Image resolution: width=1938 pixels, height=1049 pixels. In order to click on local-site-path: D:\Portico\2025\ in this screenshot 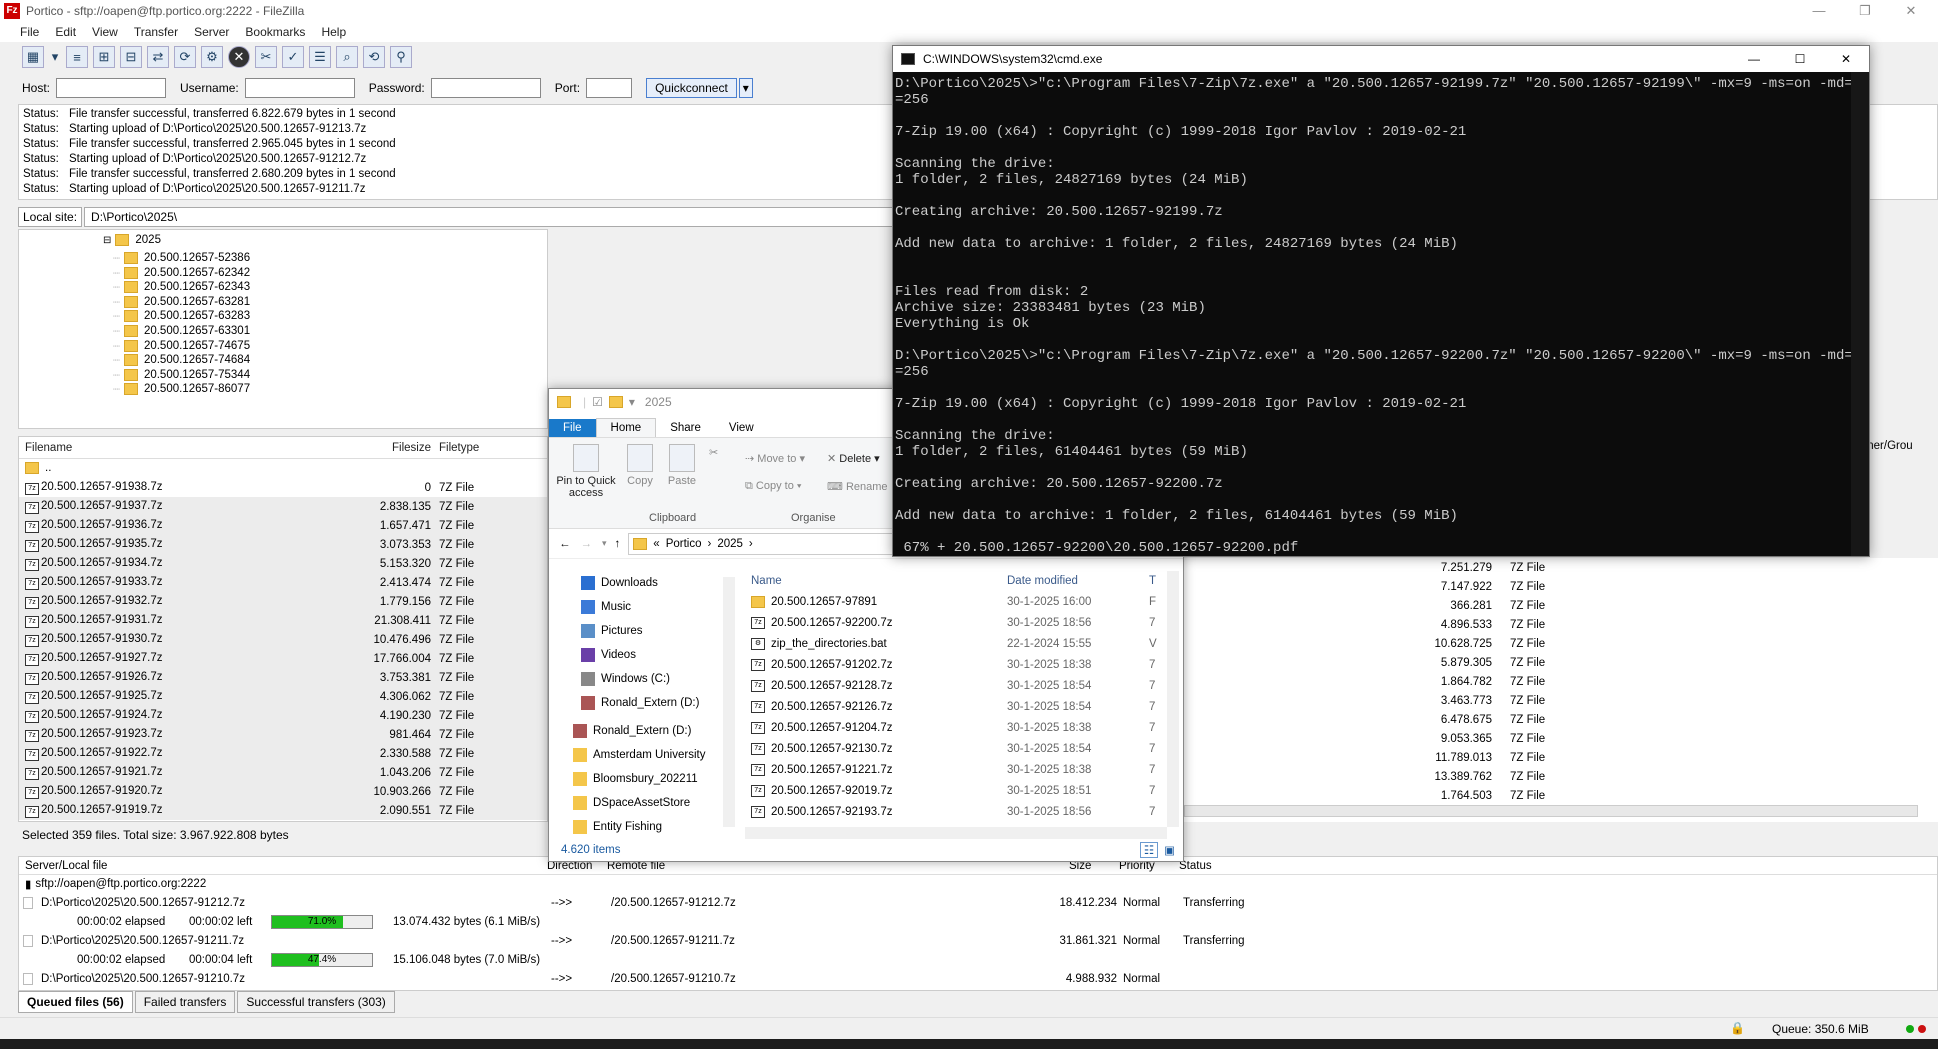, I will do `click(501, 217)`.